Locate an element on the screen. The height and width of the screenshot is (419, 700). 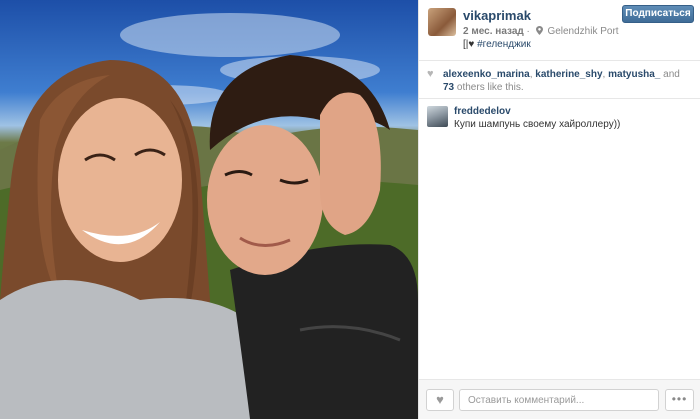
post-caption: [|♥ #геленджик is located at coordinates (497, 44).